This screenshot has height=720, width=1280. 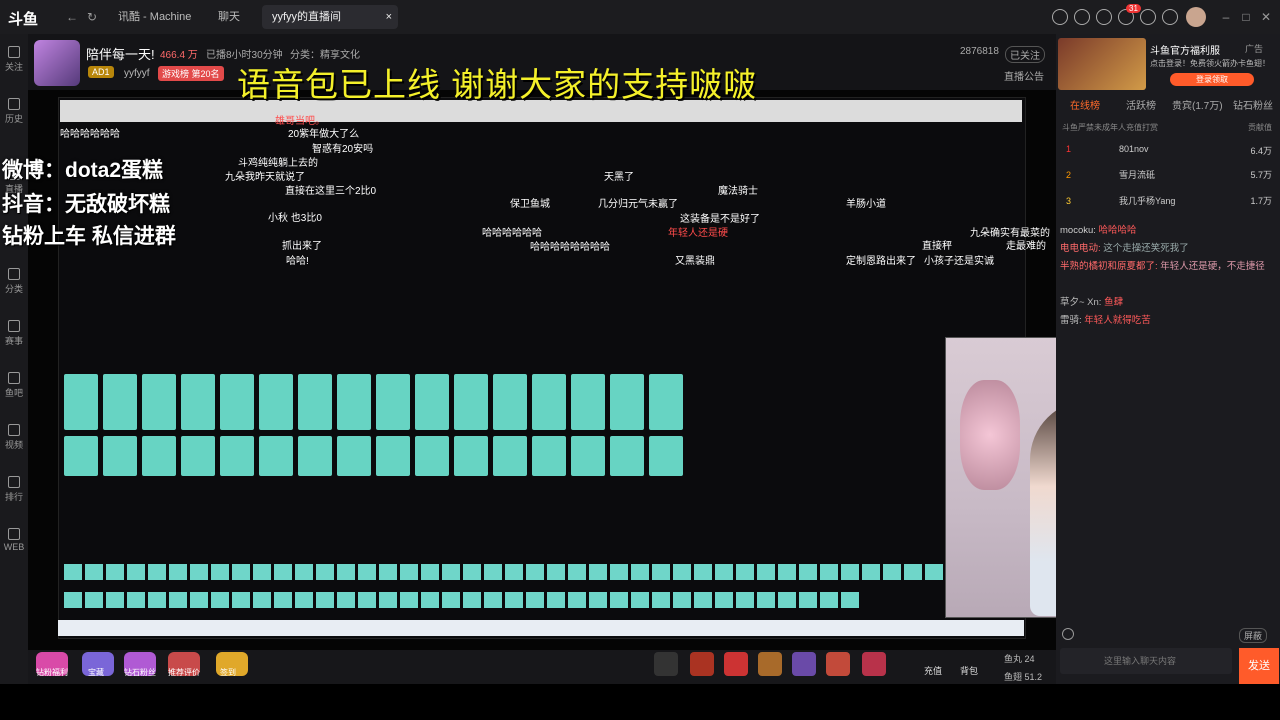 I want to click on charge-button: 充值, so click(x=933, y=670).